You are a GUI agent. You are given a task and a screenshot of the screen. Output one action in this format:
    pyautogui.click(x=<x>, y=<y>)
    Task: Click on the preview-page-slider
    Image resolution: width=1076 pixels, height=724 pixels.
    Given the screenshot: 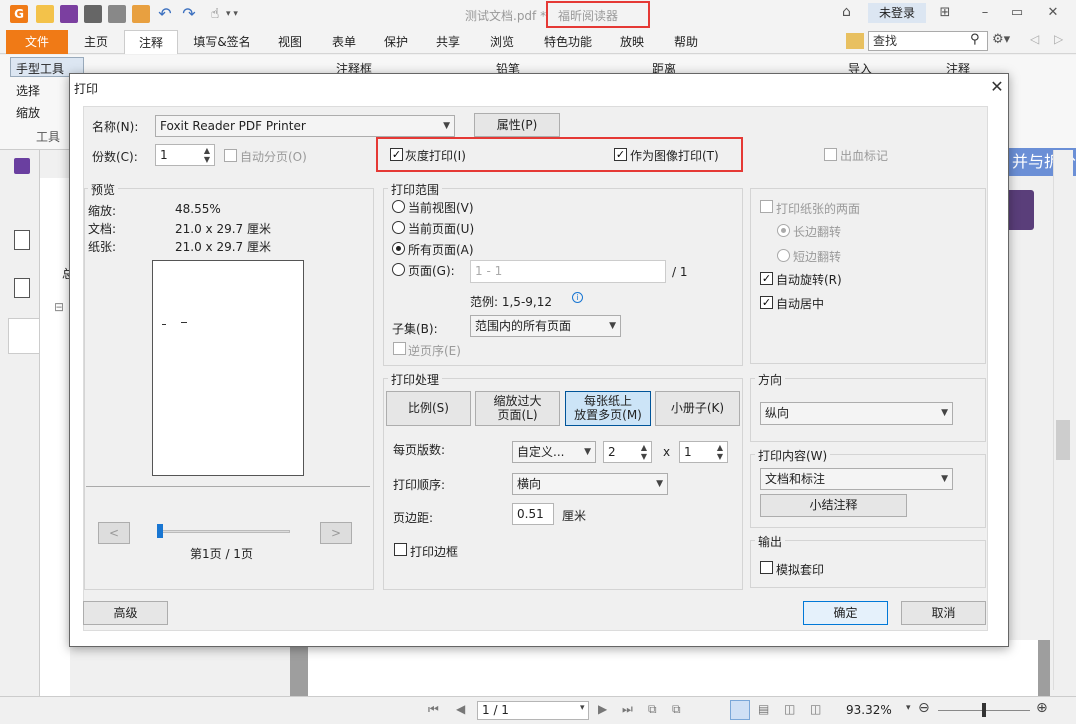 What is the action you would take?
    pyautogui.click(x=224, y=531)
    